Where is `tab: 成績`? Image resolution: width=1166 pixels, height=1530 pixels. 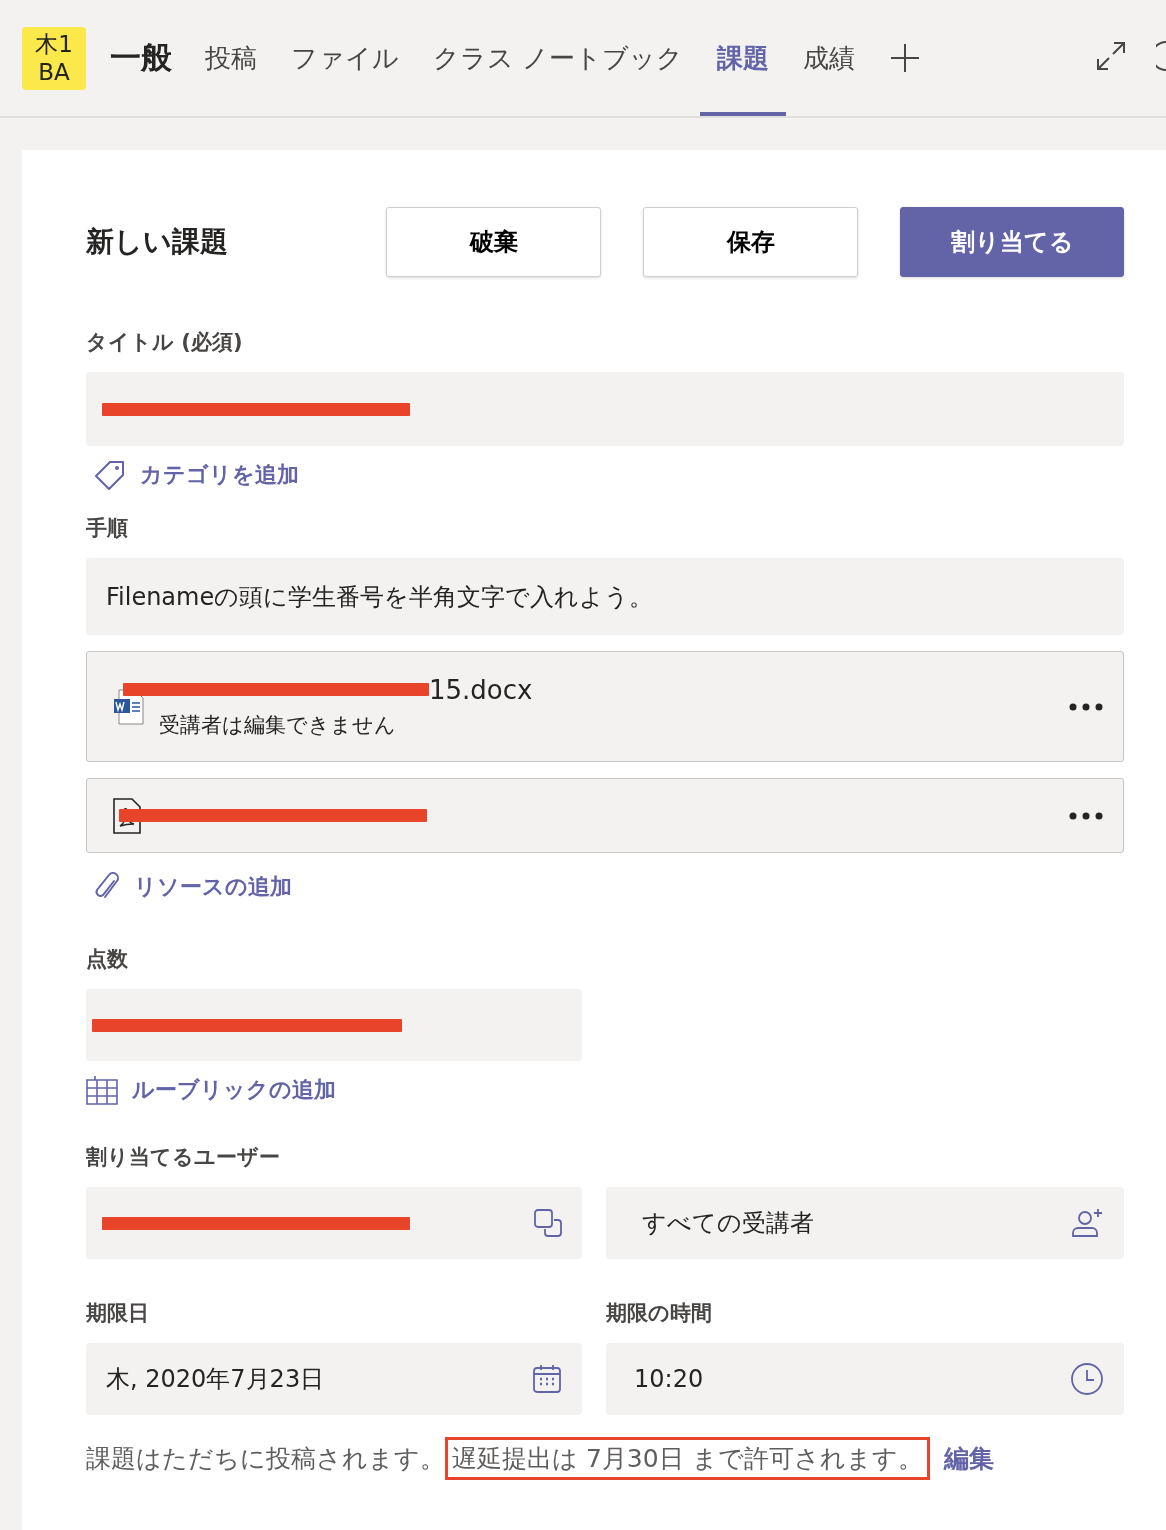
tab: 成績 is located at coordinates (829, 58).